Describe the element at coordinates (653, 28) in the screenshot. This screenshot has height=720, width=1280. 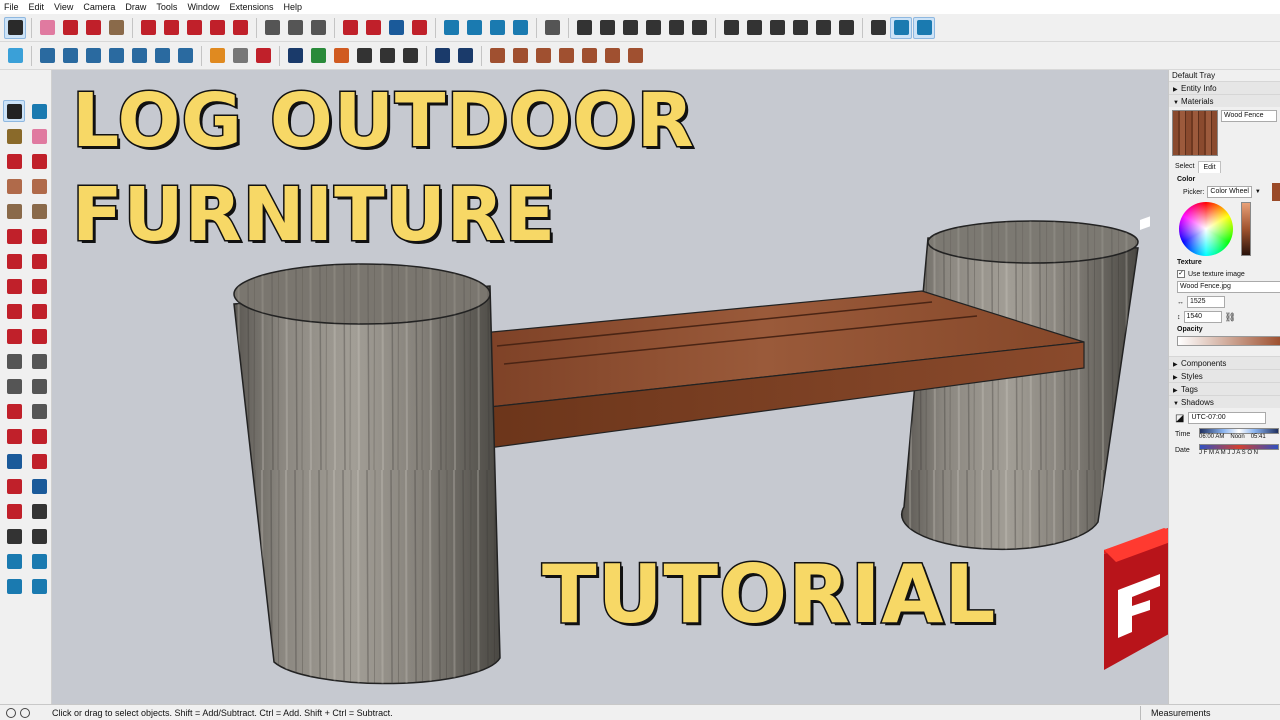
I see `right-view-button` at that location.